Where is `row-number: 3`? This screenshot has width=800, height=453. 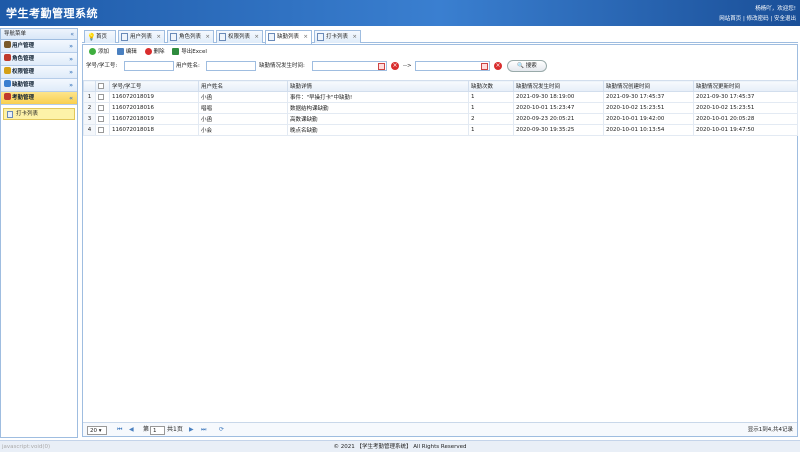 row-number: 3 is located at coordinates (89, 119).